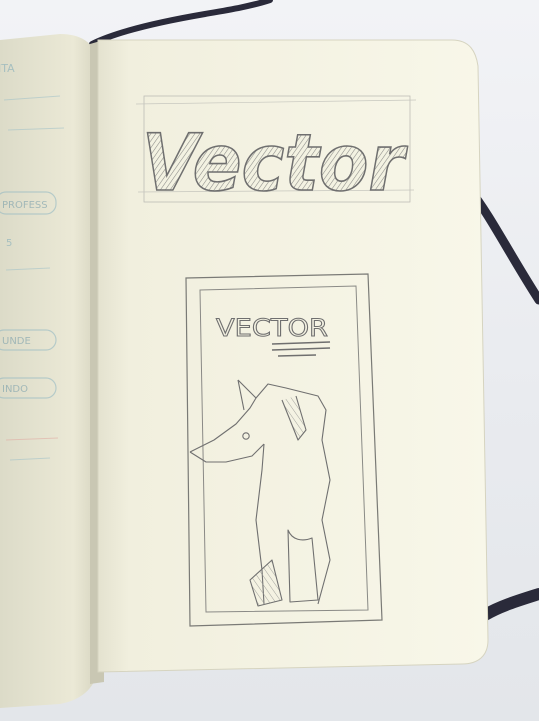  Describe the element at coordinates (272, 328) in the screenshot. I see `poster-heading: VECTOR` at that location.